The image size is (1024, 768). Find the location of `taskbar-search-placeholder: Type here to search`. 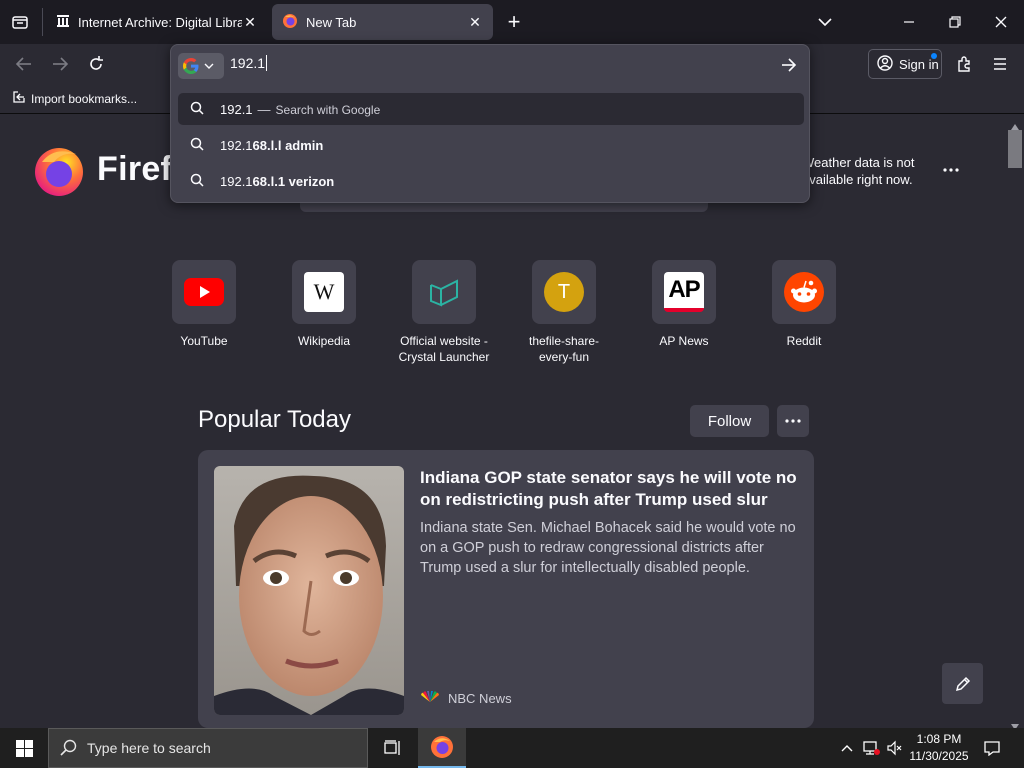

taskbar-search-placeholder: Type here to search is located at coordinates (149, 748).